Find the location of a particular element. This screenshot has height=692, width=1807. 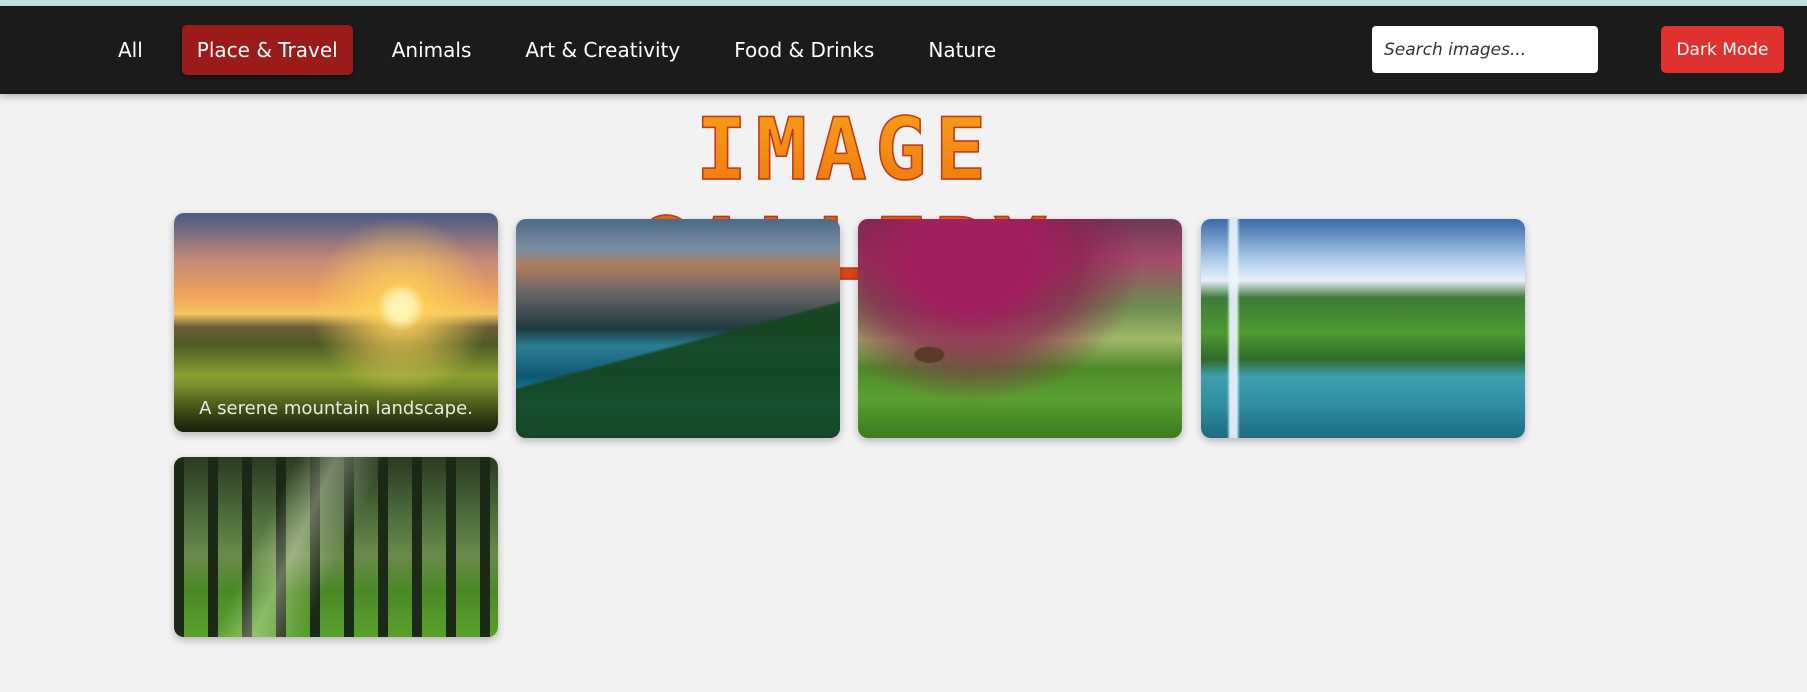

forest-image is located at coordinates (336, 547).